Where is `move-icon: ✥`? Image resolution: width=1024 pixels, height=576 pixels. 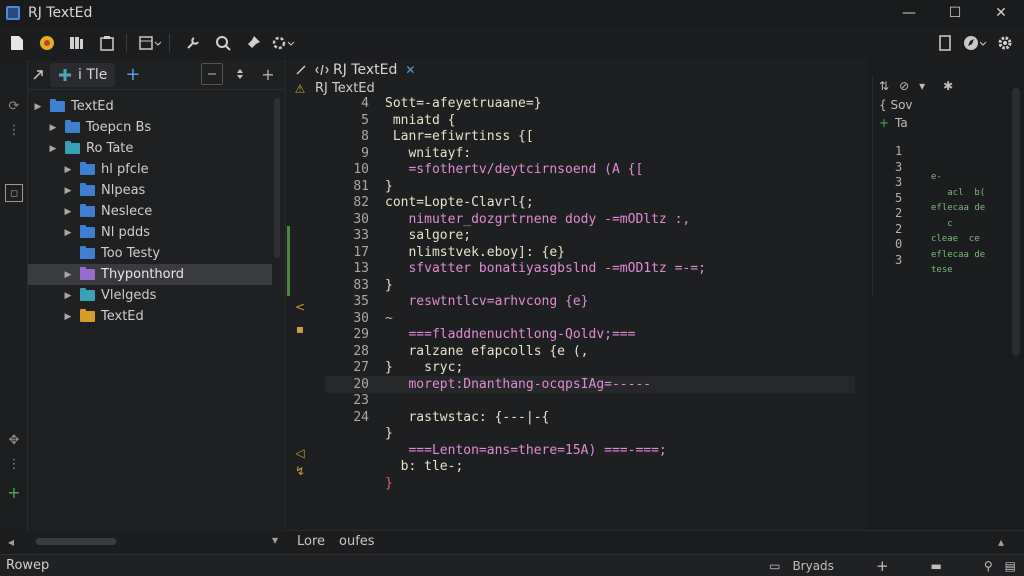
move-icon: ✥ is located at coordinates (14, 440).